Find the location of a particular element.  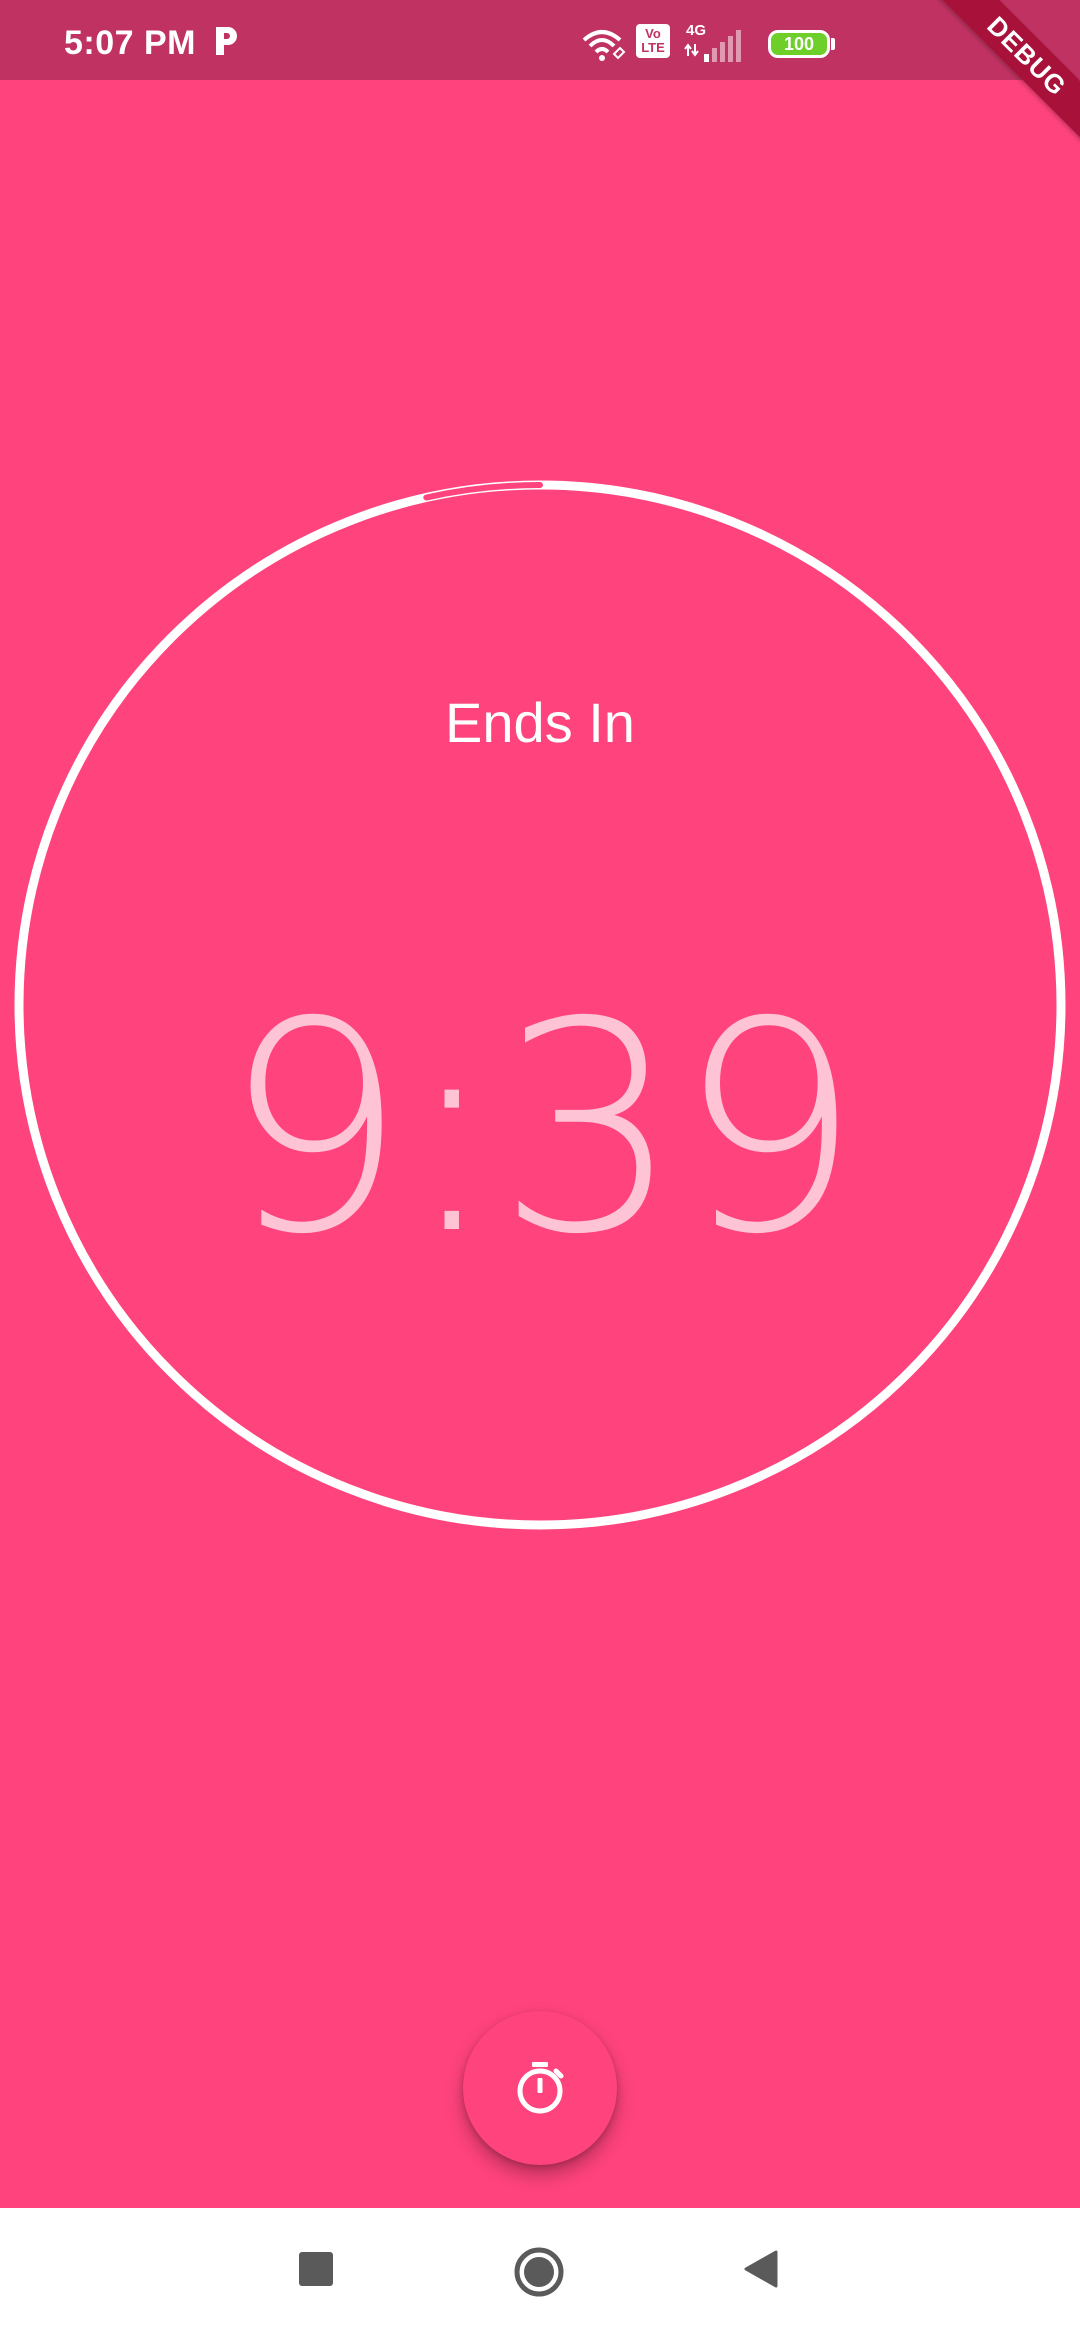

recents-square-icon is located at coordinates (316, 2269).